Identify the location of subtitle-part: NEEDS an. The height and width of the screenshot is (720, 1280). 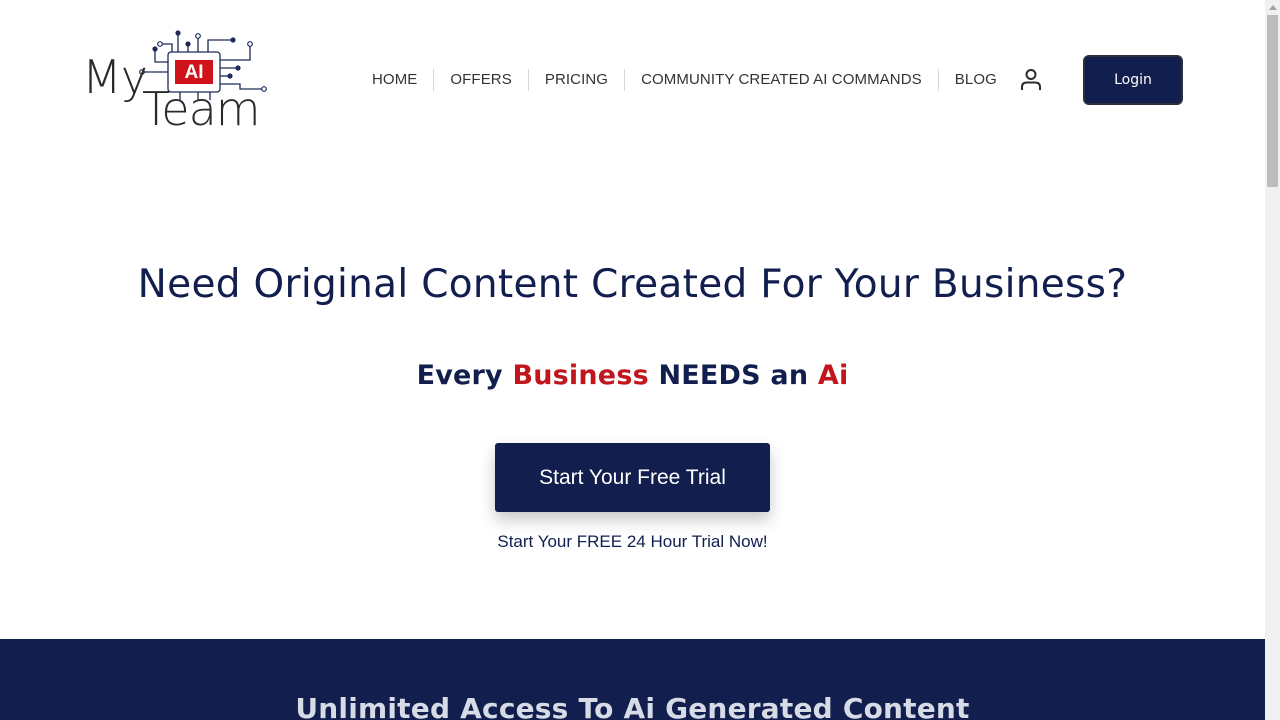
(733, 375).